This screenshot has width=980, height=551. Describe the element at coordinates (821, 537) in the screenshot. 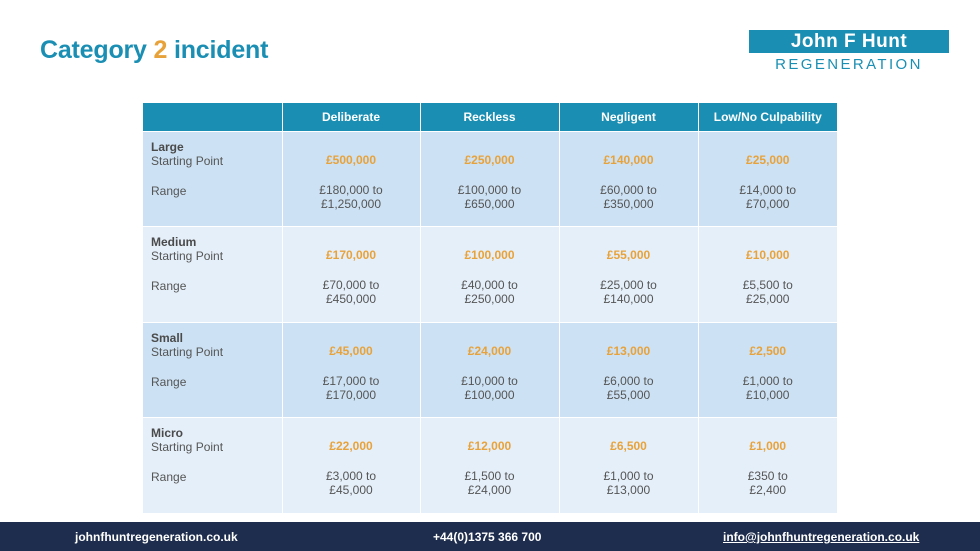

I see `footer-email-link: info@johnfhuntregeneration.co.uk` at that location.